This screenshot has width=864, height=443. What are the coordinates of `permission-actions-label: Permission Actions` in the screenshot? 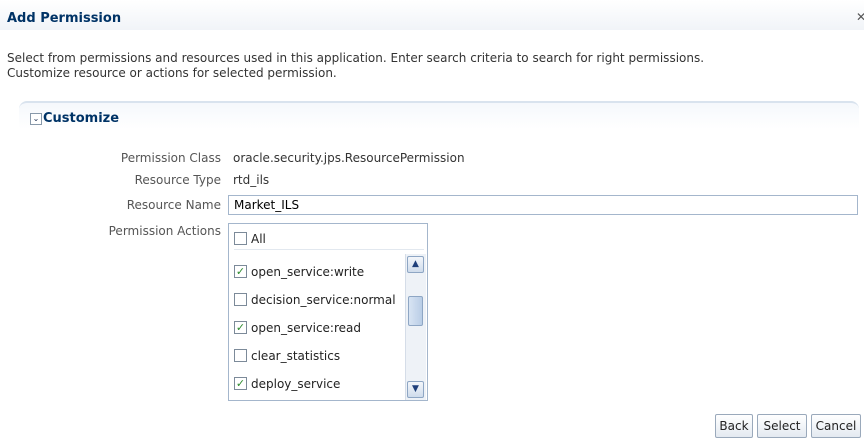 It's located at (164, 231).